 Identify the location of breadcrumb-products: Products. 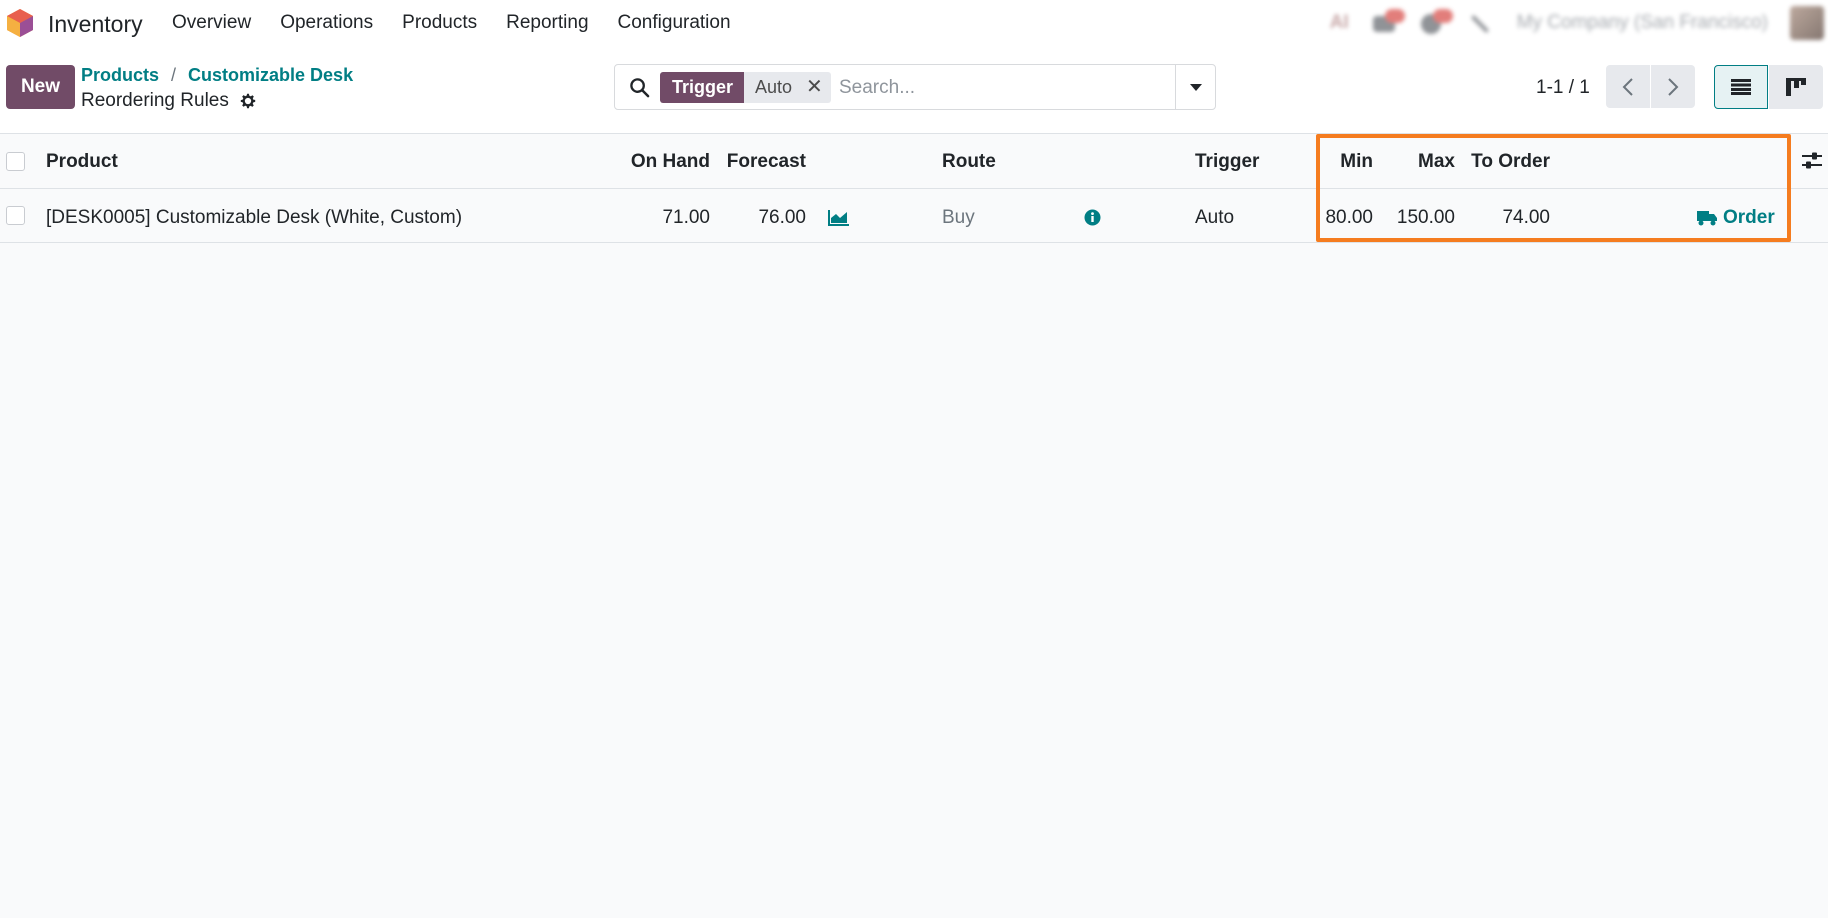
(120, 75).